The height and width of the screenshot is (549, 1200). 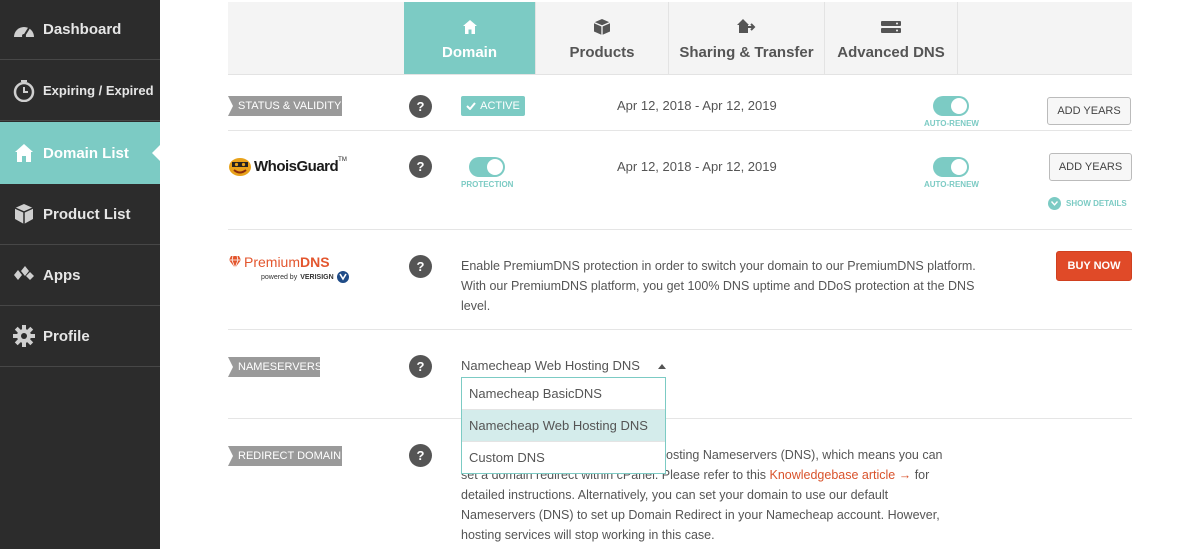 I want to click on verisign-check-icon, so click(x=342, y=277).